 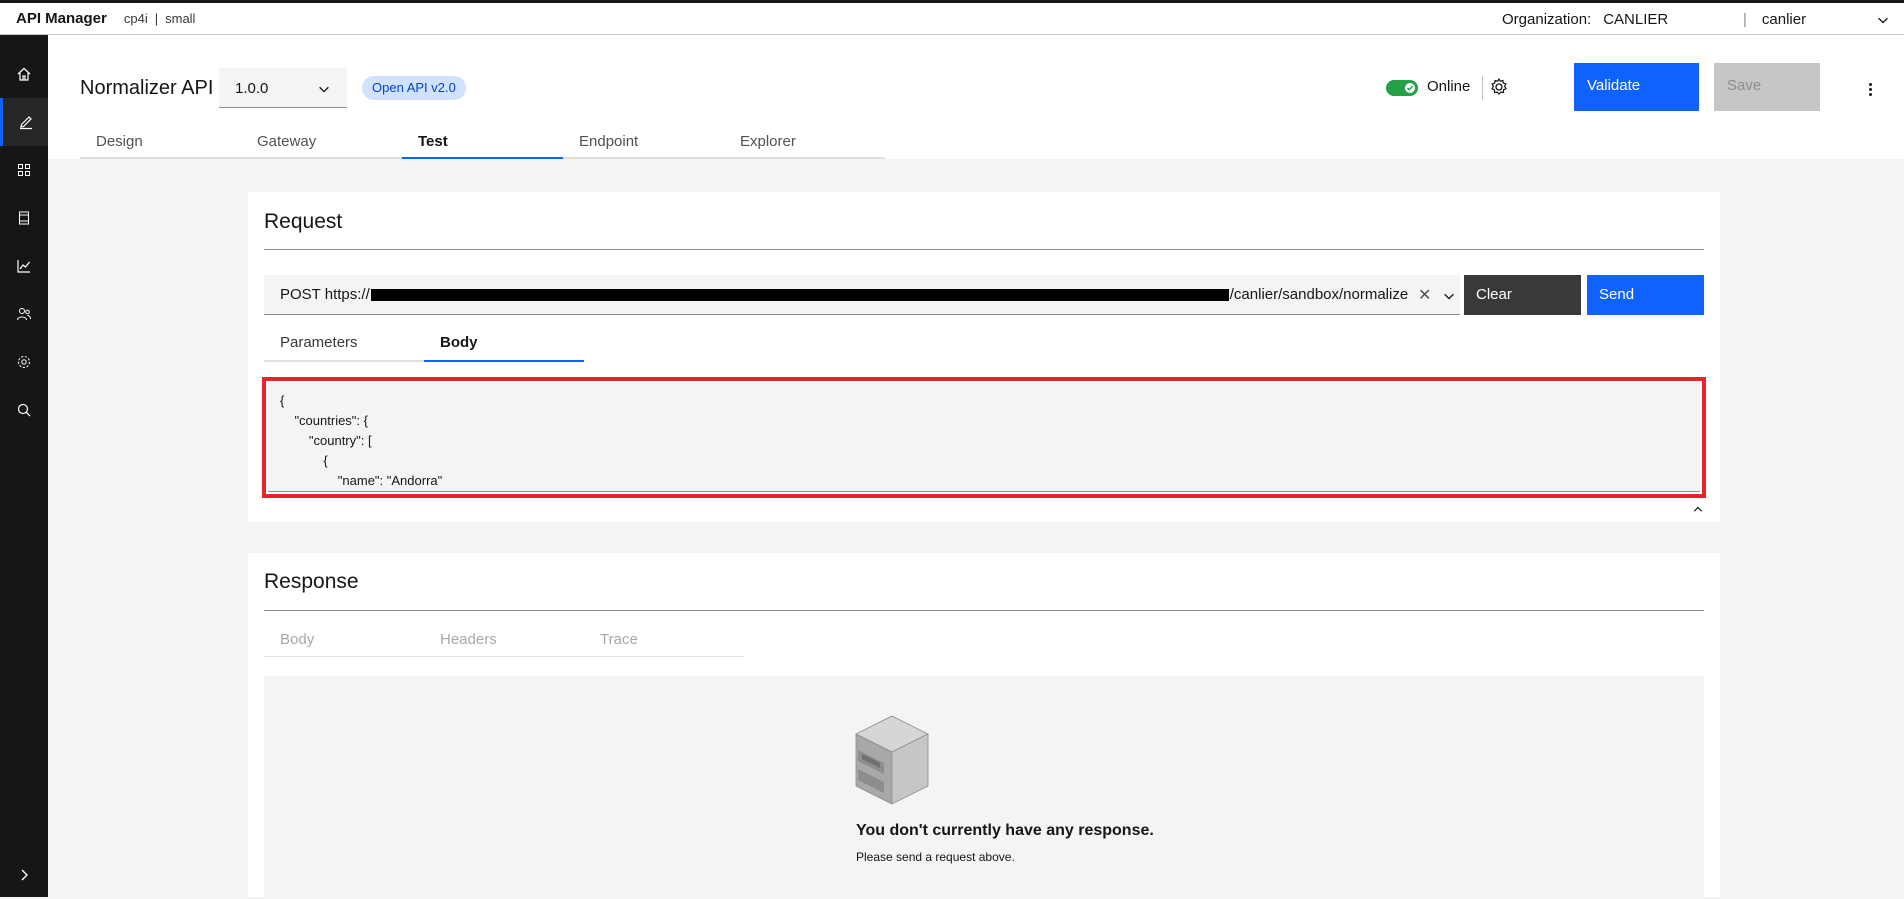 What do you see at coordinates (326, 440) in the screenshot?
I see `body-line: "country": [` at bounding box center [326, 440].